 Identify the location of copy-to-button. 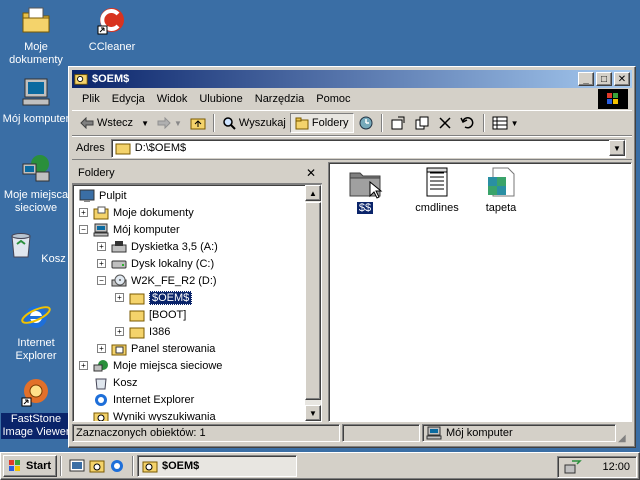
(422, 123).